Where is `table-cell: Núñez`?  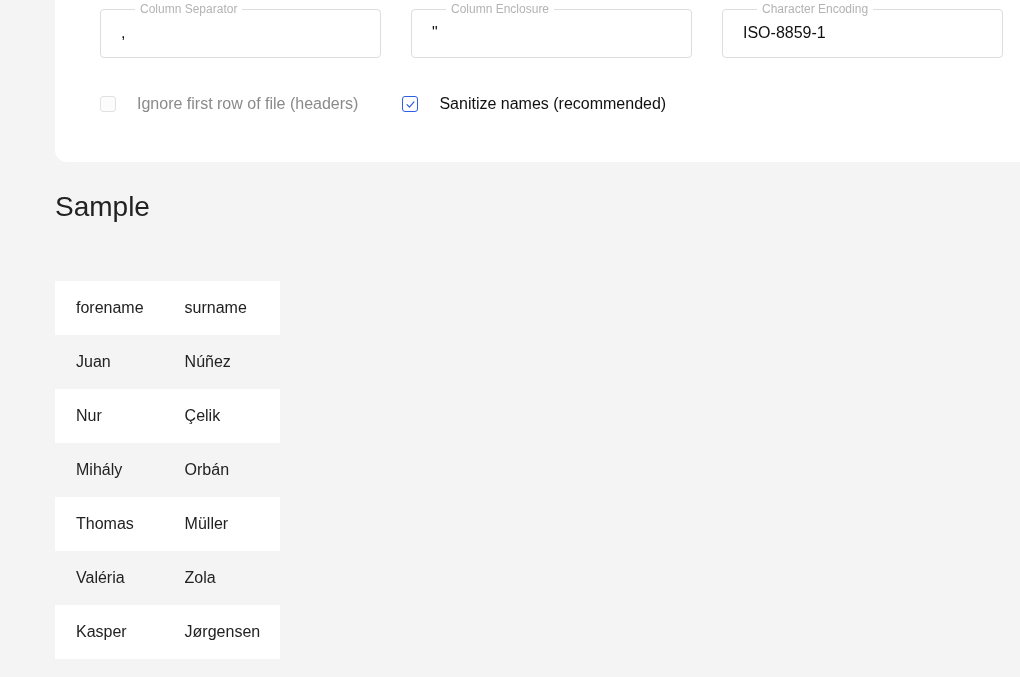 table-cell: Núñez is located at coordinates (222, 362).